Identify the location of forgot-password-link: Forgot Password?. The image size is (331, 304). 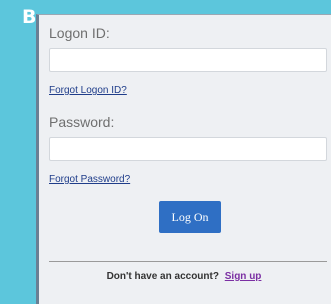
(89, 179).